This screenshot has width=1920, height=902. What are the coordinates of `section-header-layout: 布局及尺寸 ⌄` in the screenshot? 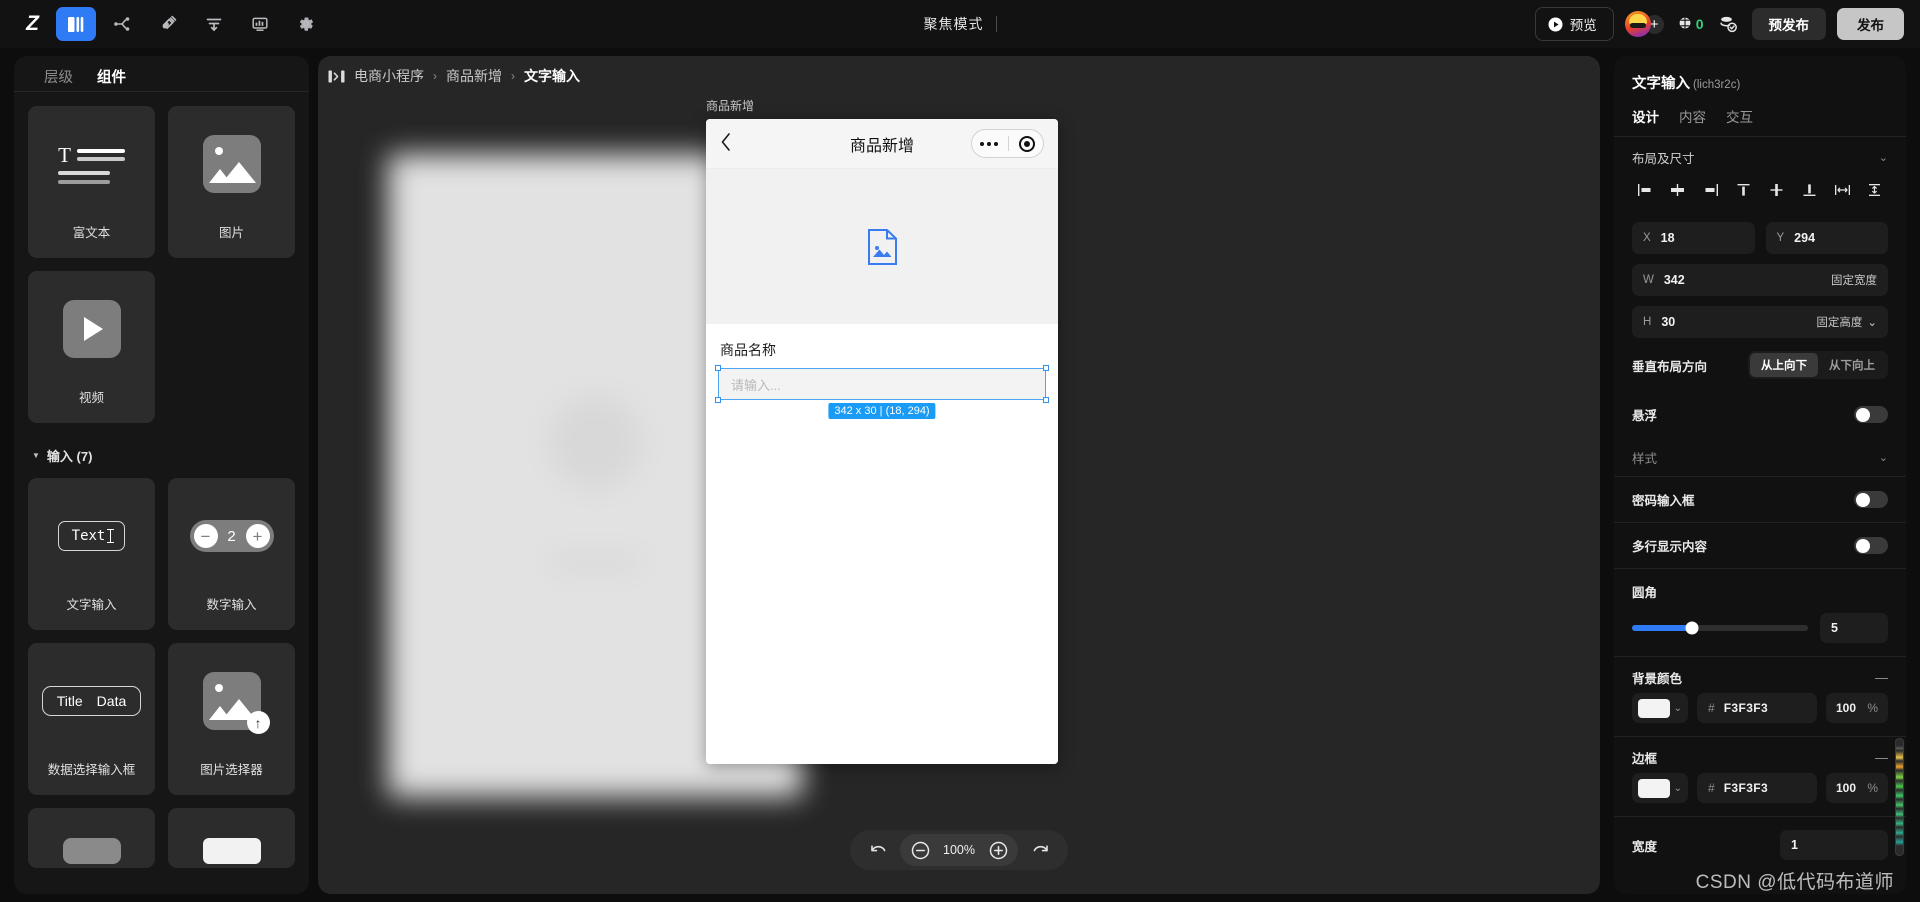 It's located at (1760, 156).